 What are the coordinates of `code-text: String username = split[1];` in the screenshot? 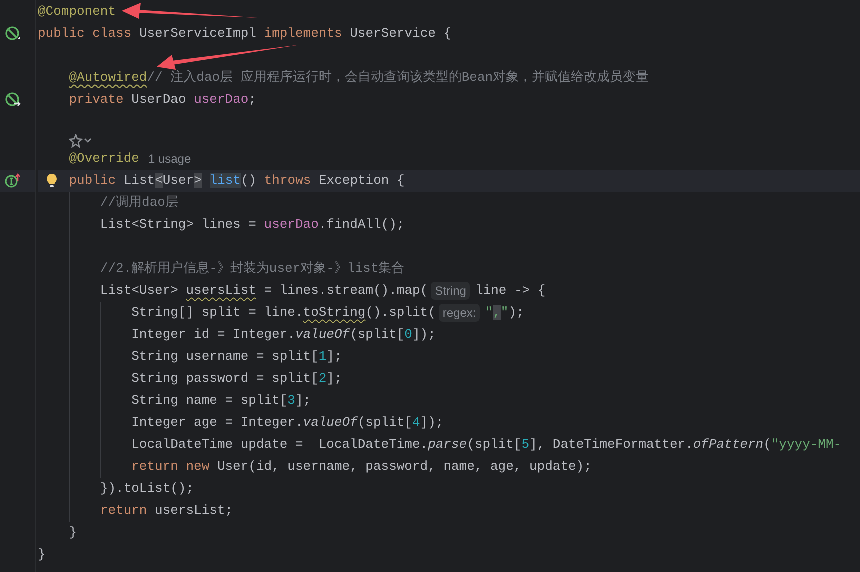 It's located at (236, 357).